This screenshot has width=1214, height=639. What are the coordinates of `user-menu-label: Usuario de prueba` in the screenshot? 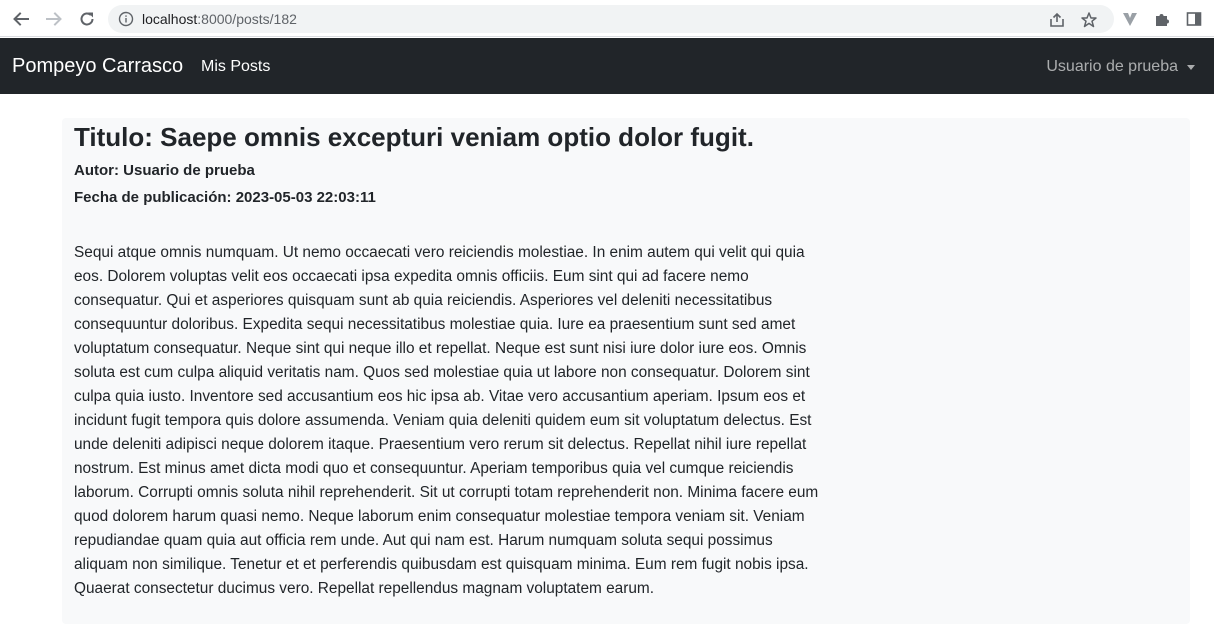 It's located at (1112, 66).